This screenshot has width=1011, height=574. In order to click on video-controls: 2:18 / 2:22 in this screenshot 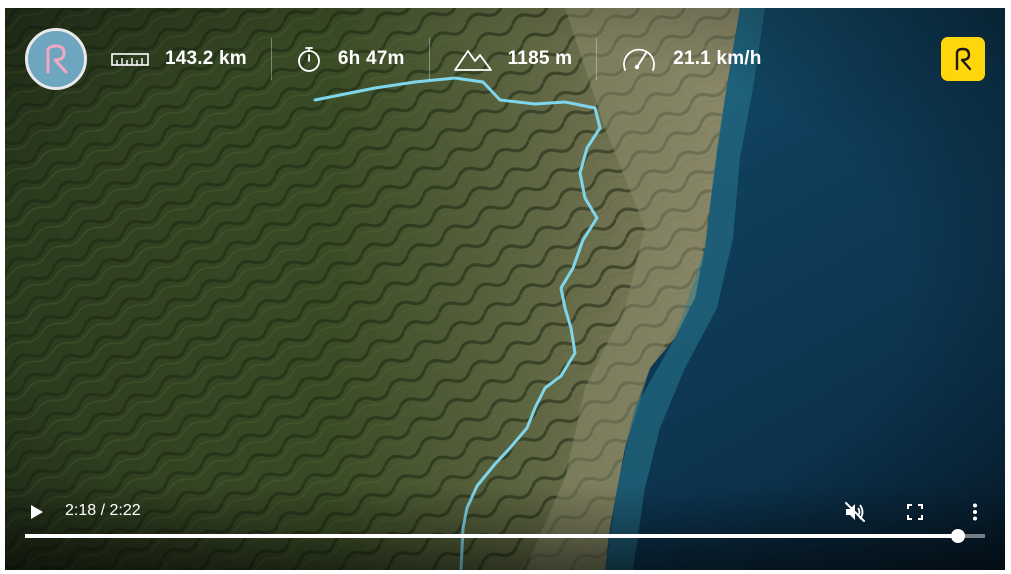, I will do `click(505, 527)`.